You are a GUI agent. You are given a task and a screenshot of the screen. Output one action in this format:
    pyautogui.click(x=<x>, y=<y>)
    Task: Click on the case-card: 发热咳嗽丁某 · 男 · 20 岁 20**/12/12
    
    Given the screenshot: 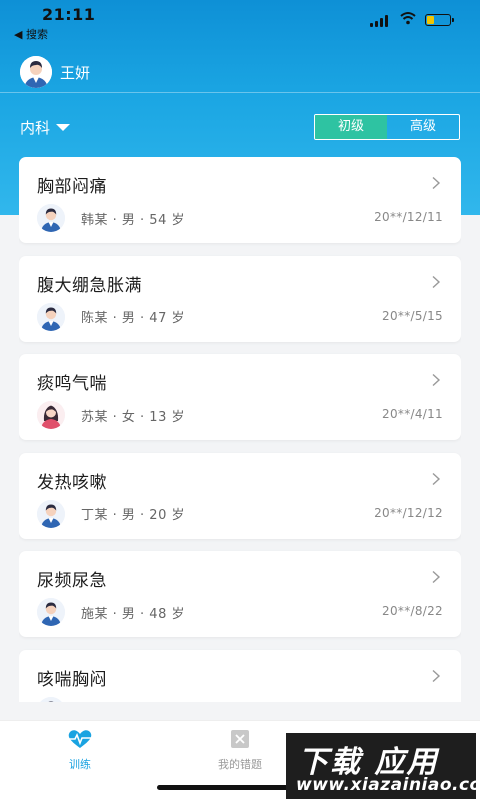 What is the action you would take?
    pyautogui.click(x=240, y=495)
    